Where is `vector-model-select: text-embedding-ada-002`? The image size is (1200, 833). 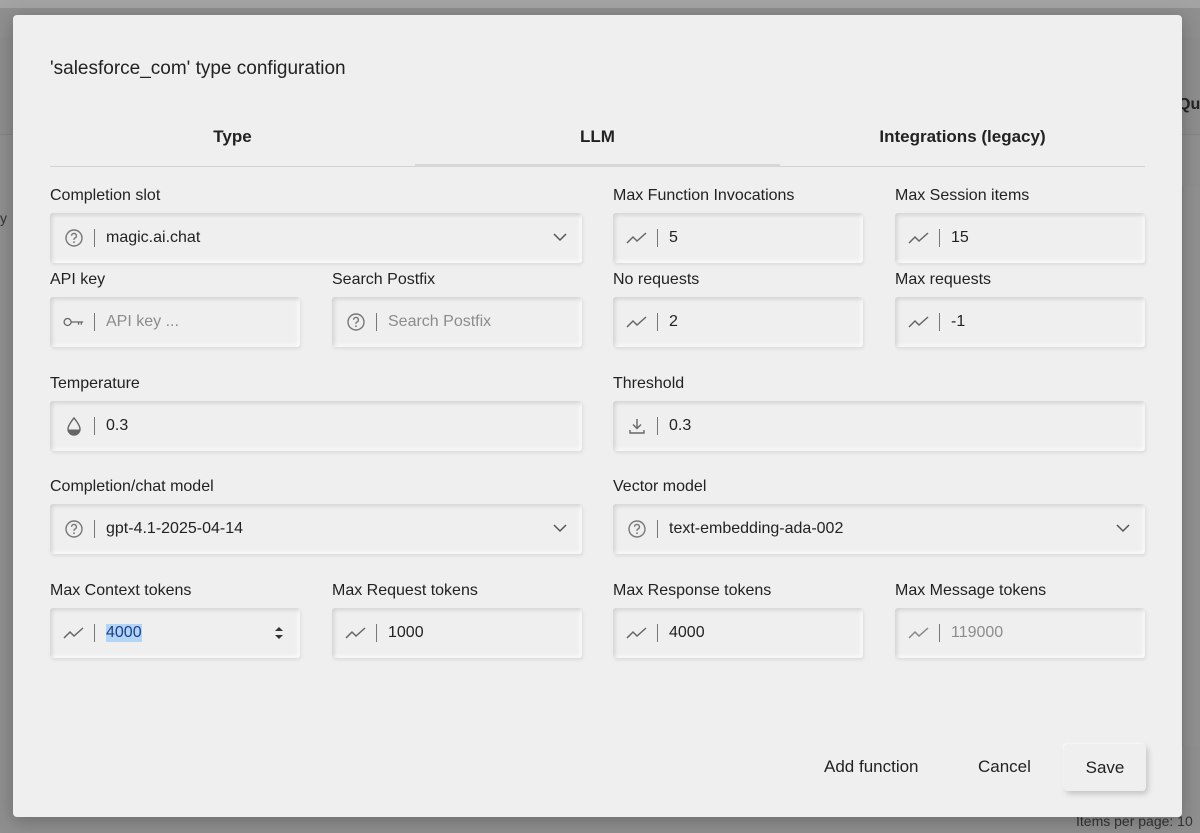 vector-model-select: text-embedding-ada-002 is located at coordinates (879, 529).